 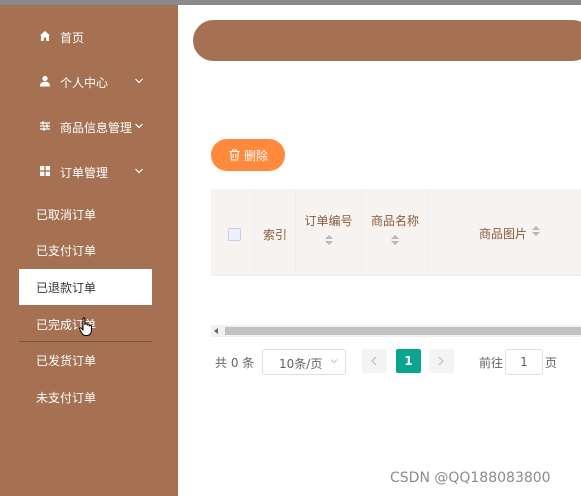 I want to click on home-icon, so click(x=45, y=36).